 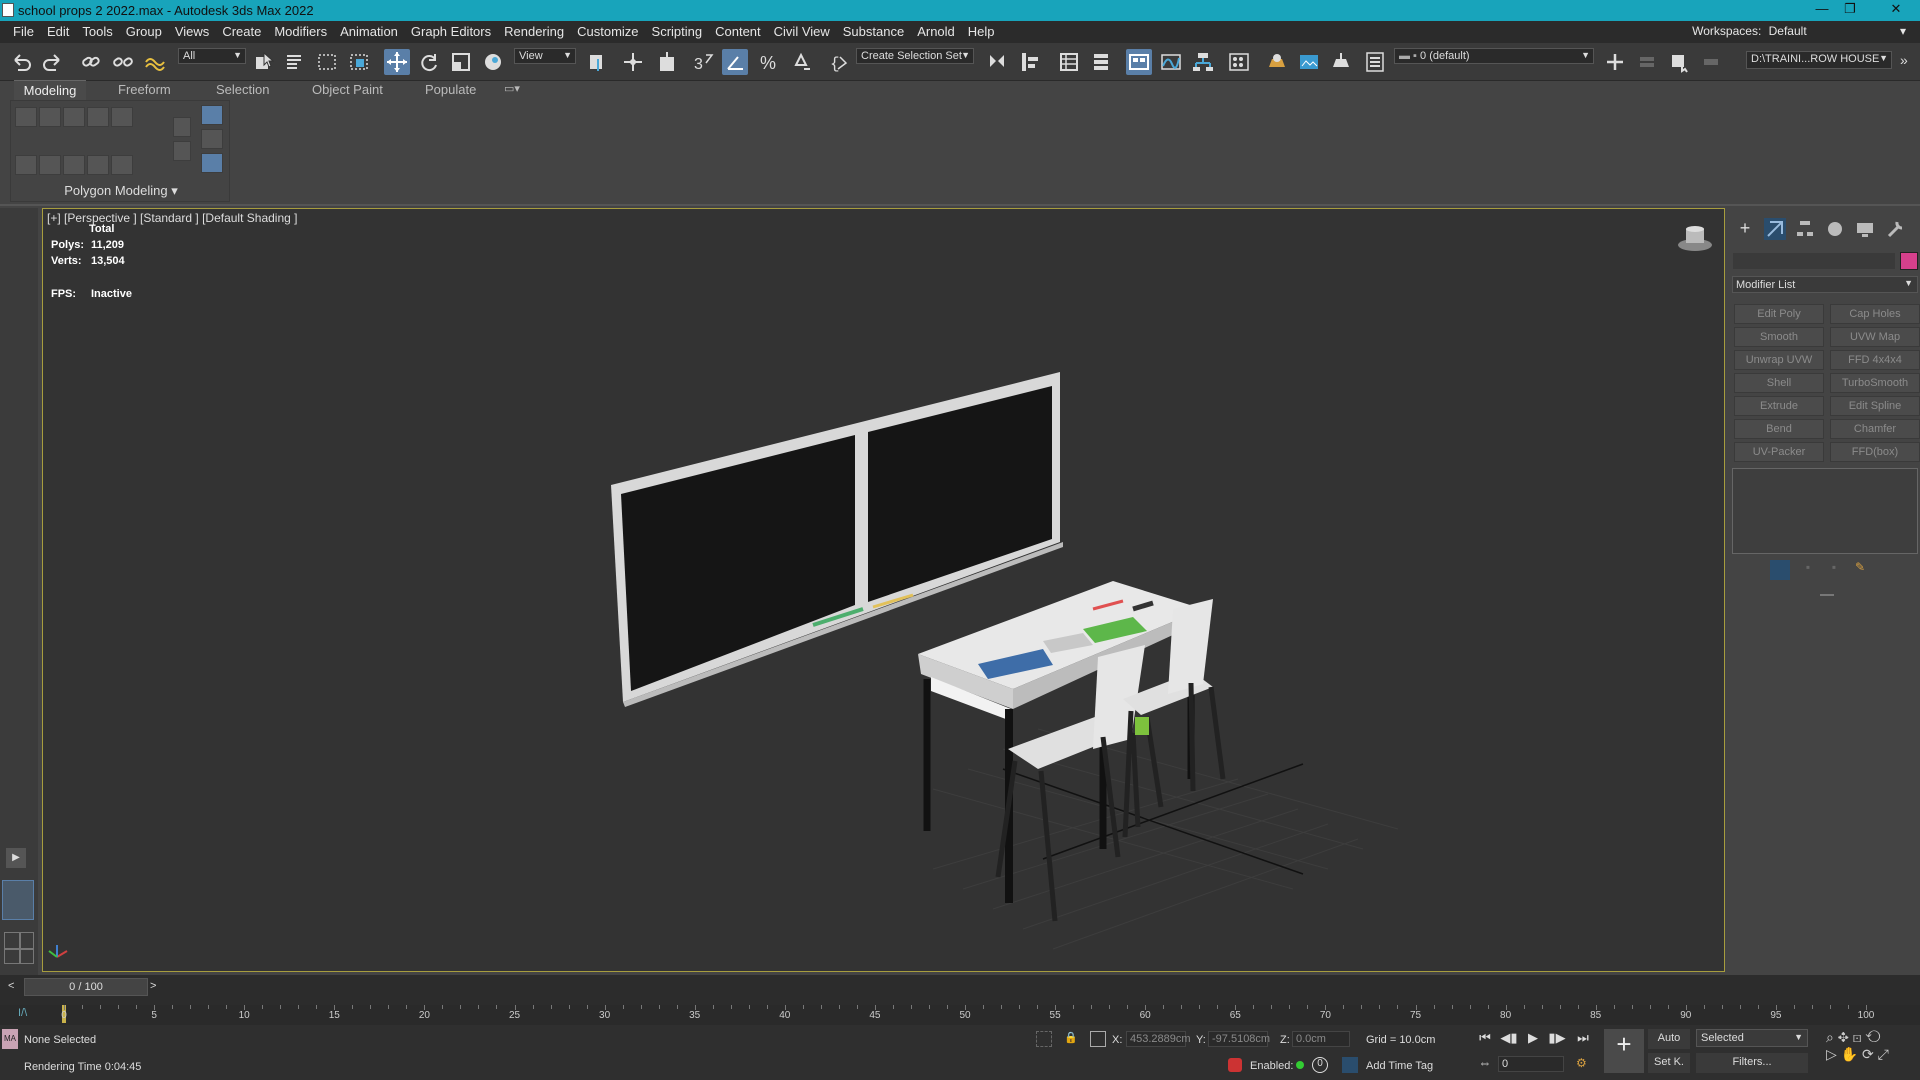 I want to click on snaps-toggle-icon: 3, so click(x=703, y=62).